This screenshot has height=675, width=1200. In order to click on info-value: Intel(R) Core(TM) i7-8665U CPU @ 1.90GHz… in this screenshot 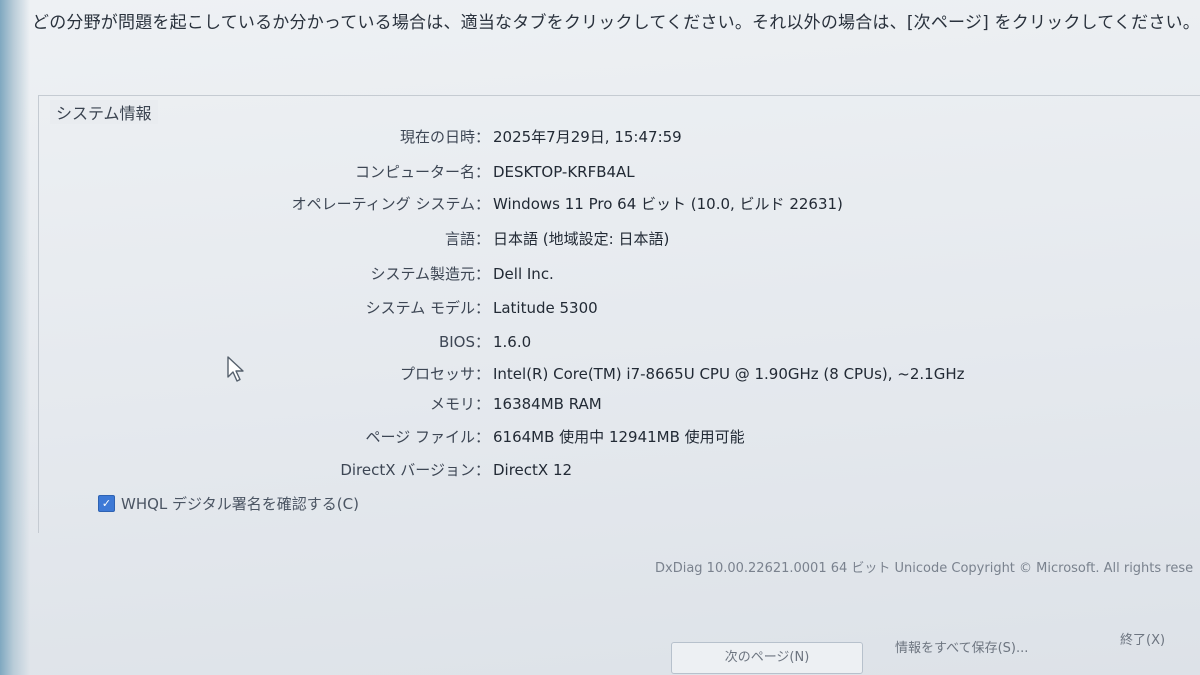, I will do `click(729, 373)`.